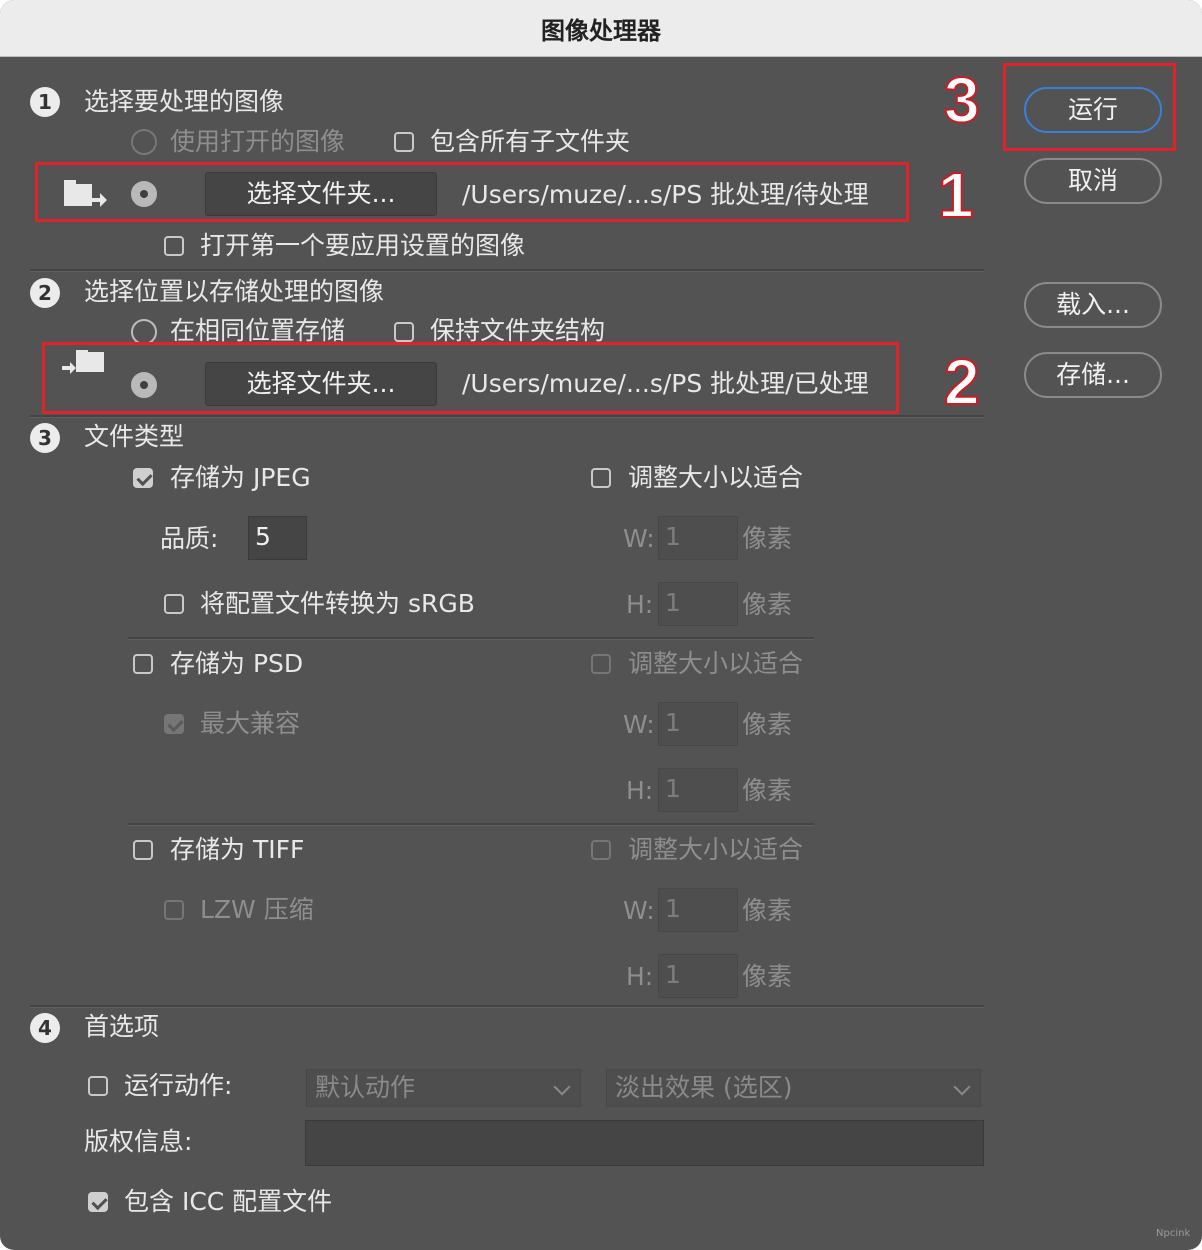  What do you see at coordinates (45, 438) in the screenshot?
I see `step-3-badge: 3` at bounding box center [45, 438].